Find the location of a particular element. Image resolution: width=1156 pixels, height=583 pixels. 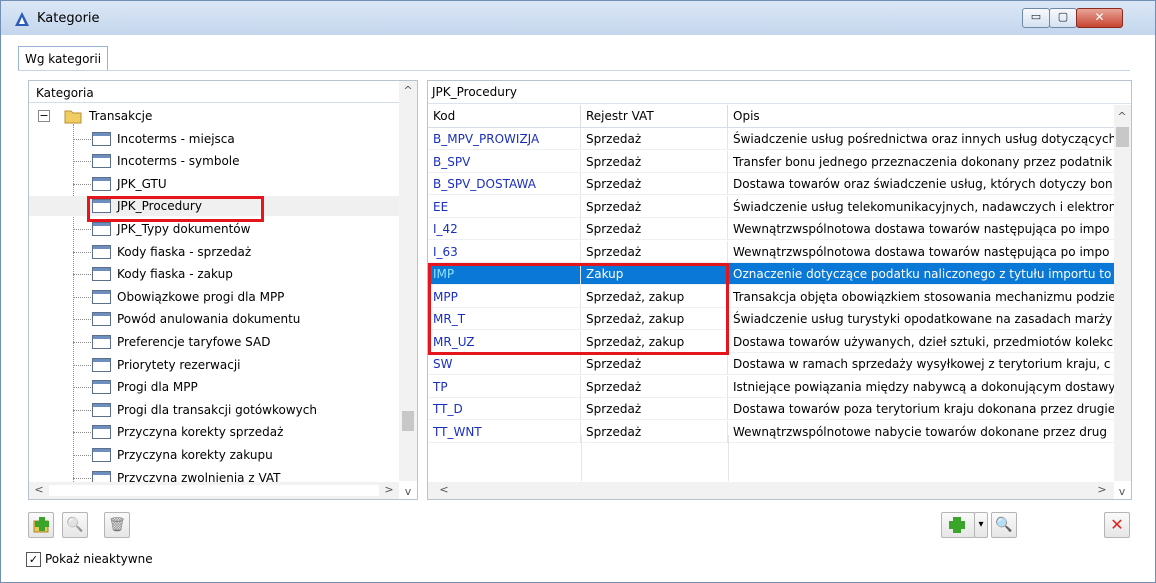

tree-header-label: Kategoria is located at coordinates (65, 93).